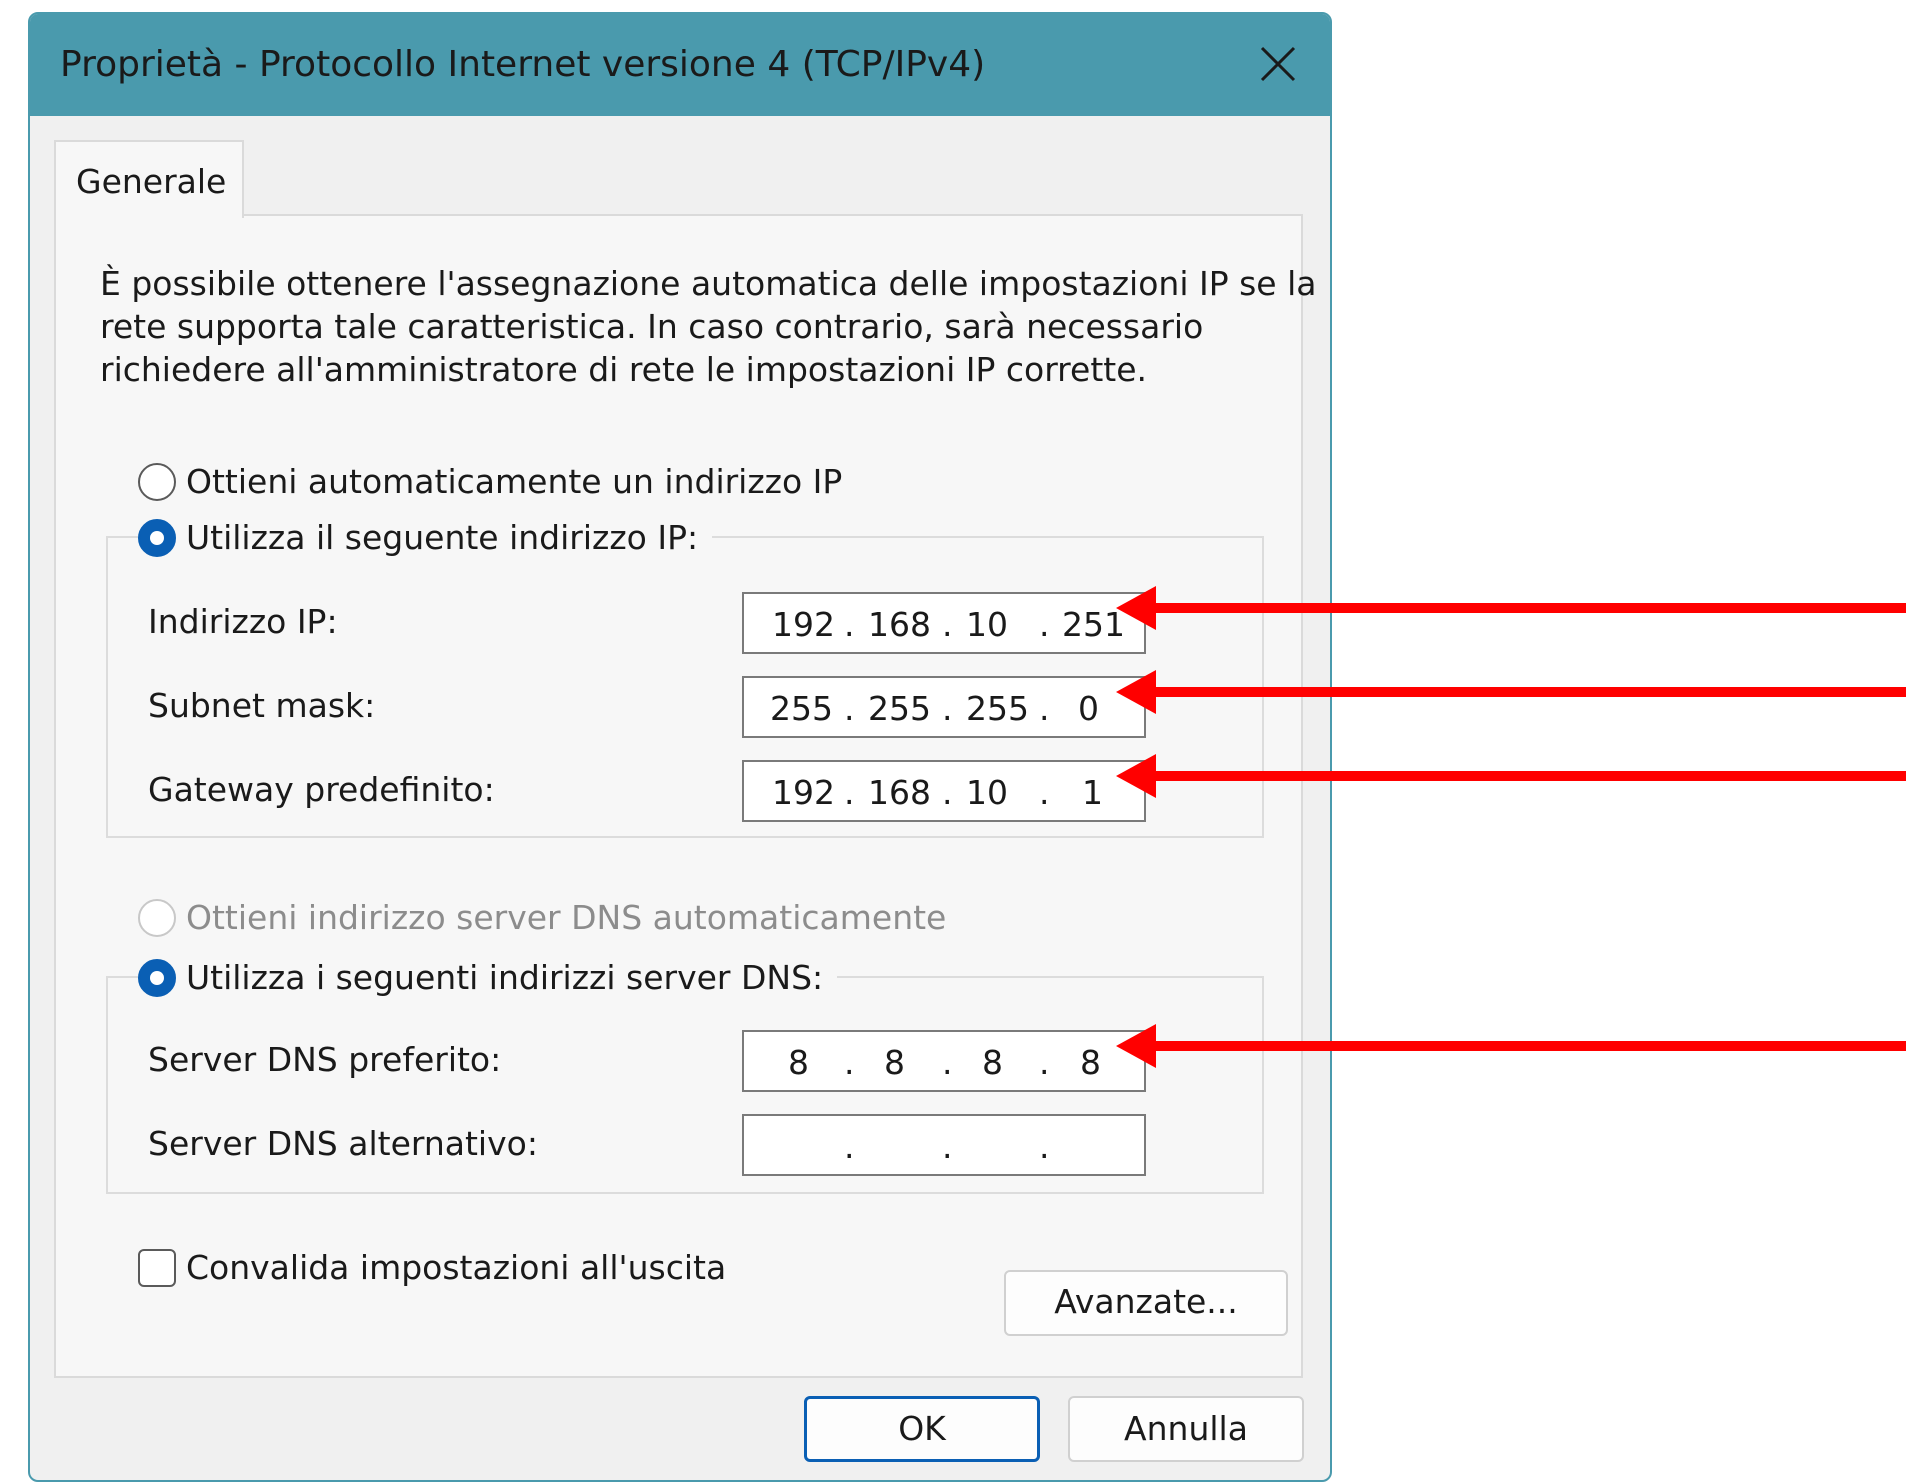  Describe the element at coordinates (157, 917) in the screenshot. I see `dns-auto-radio` at that location.